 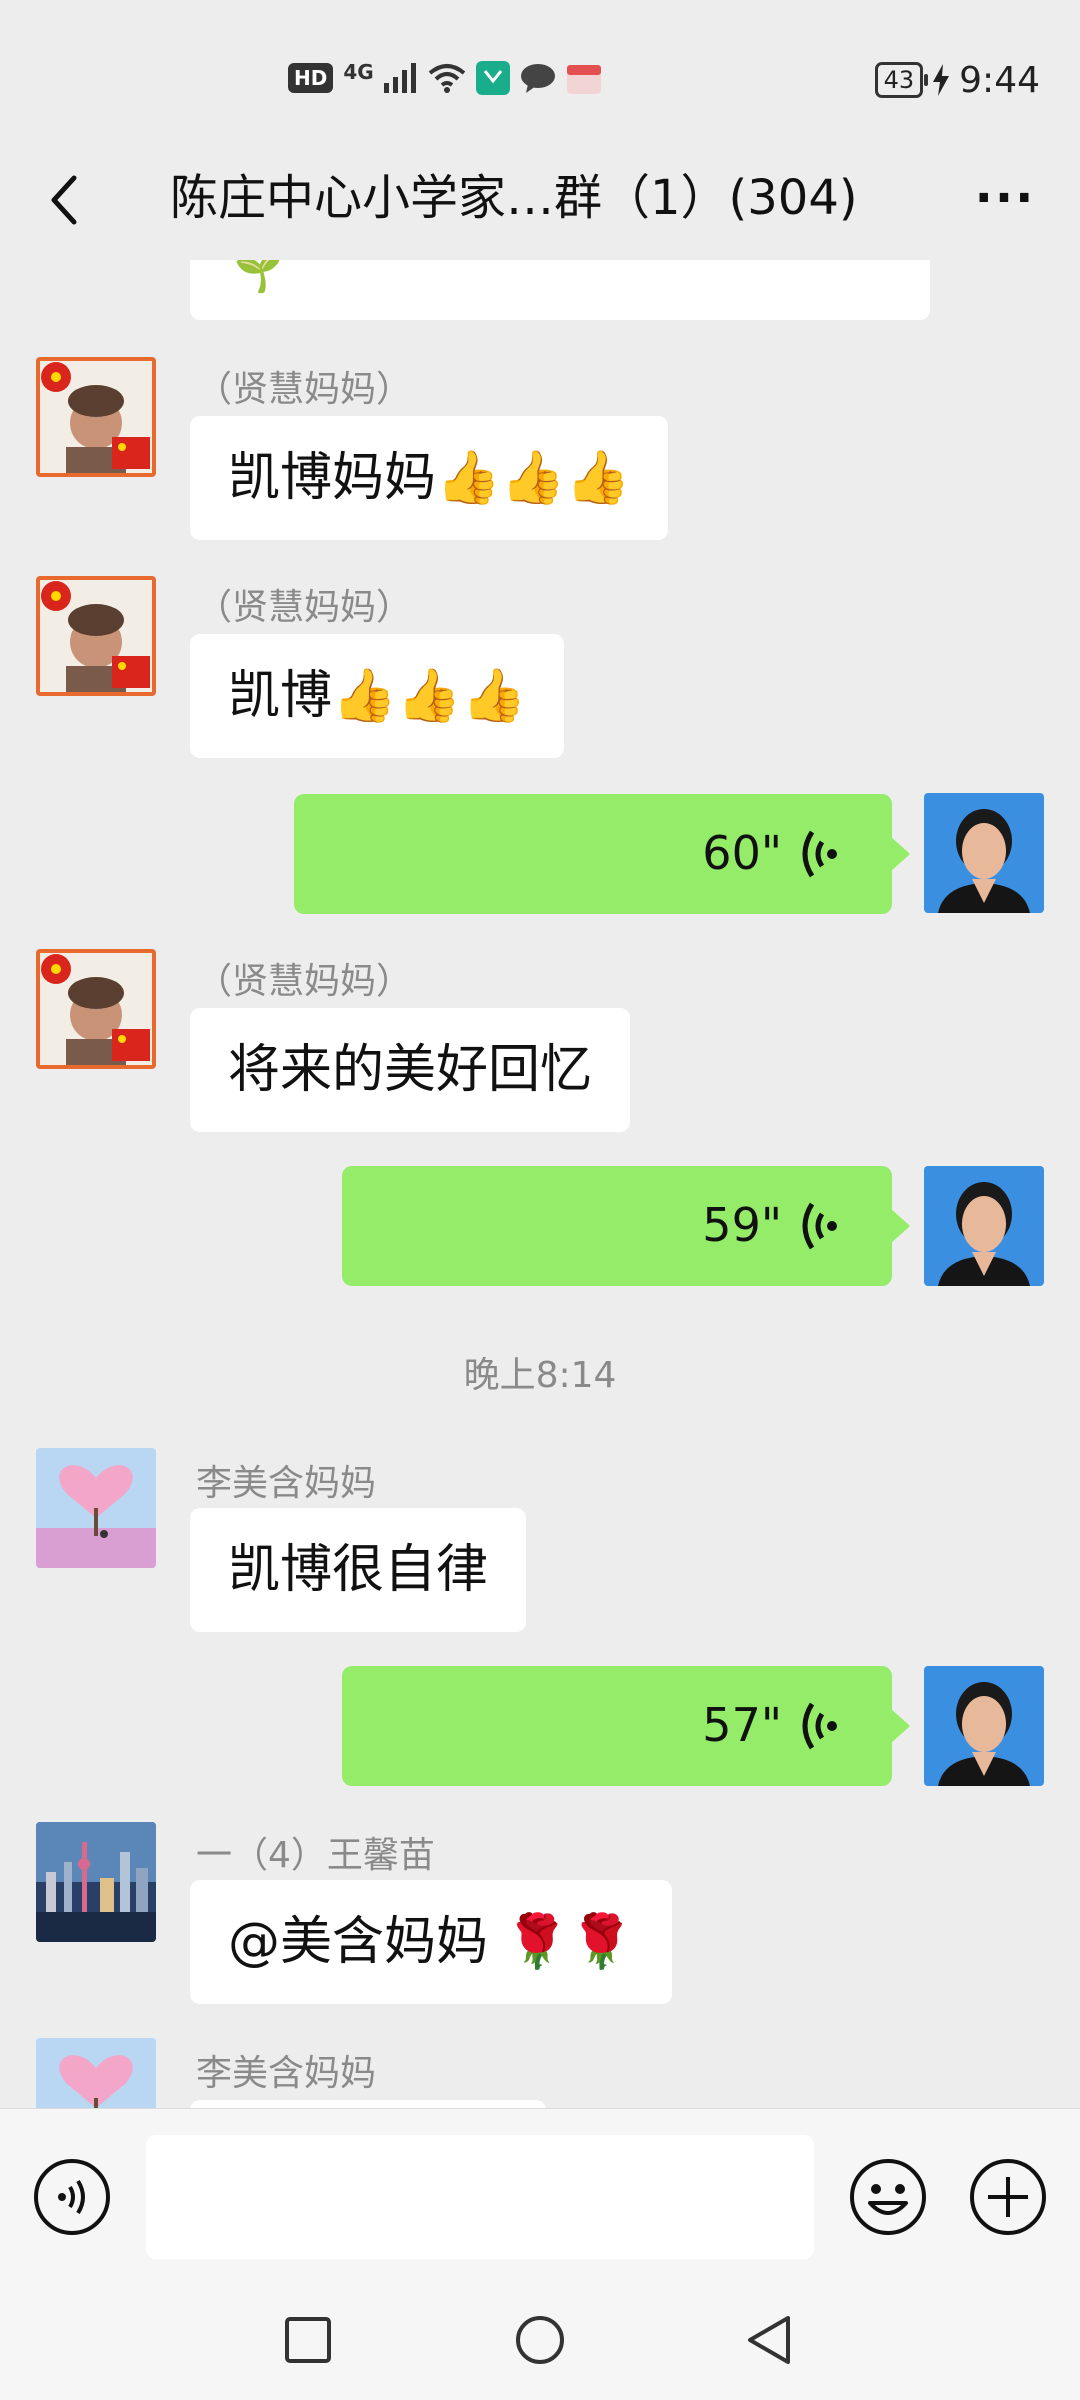 I want to click on message-bubble, so click(x=368, y=2104).